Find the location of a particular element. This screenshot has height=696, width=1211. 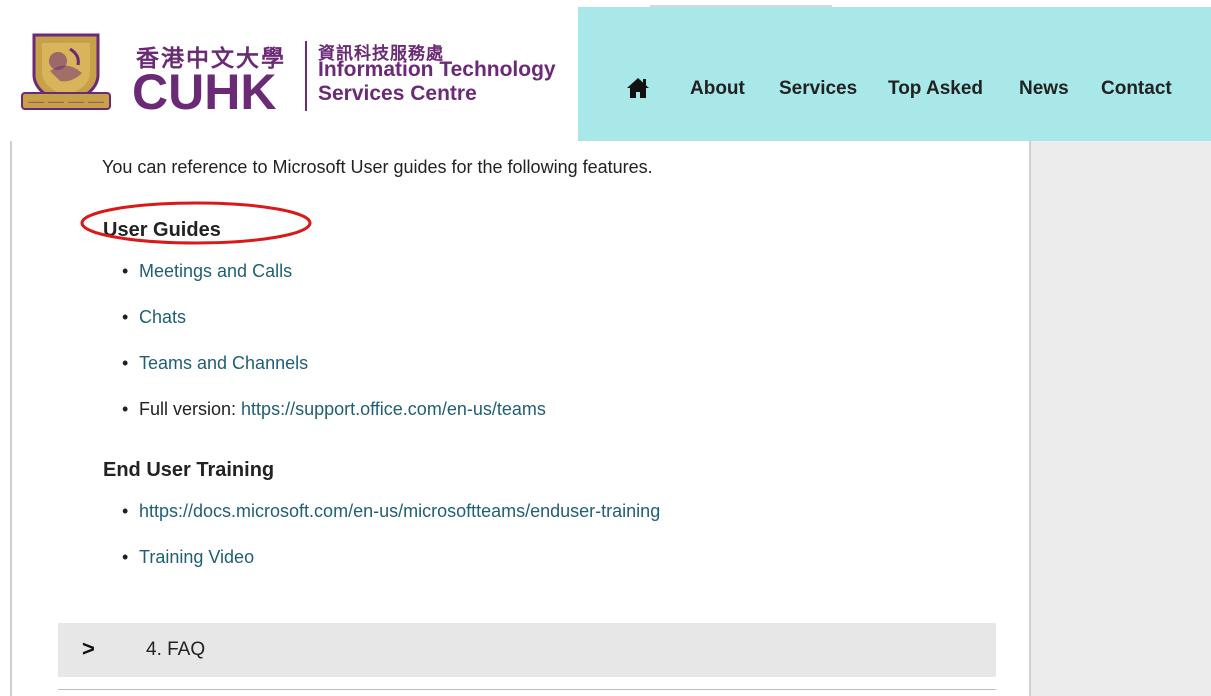

top-strip is located at coordinates (605, 3).